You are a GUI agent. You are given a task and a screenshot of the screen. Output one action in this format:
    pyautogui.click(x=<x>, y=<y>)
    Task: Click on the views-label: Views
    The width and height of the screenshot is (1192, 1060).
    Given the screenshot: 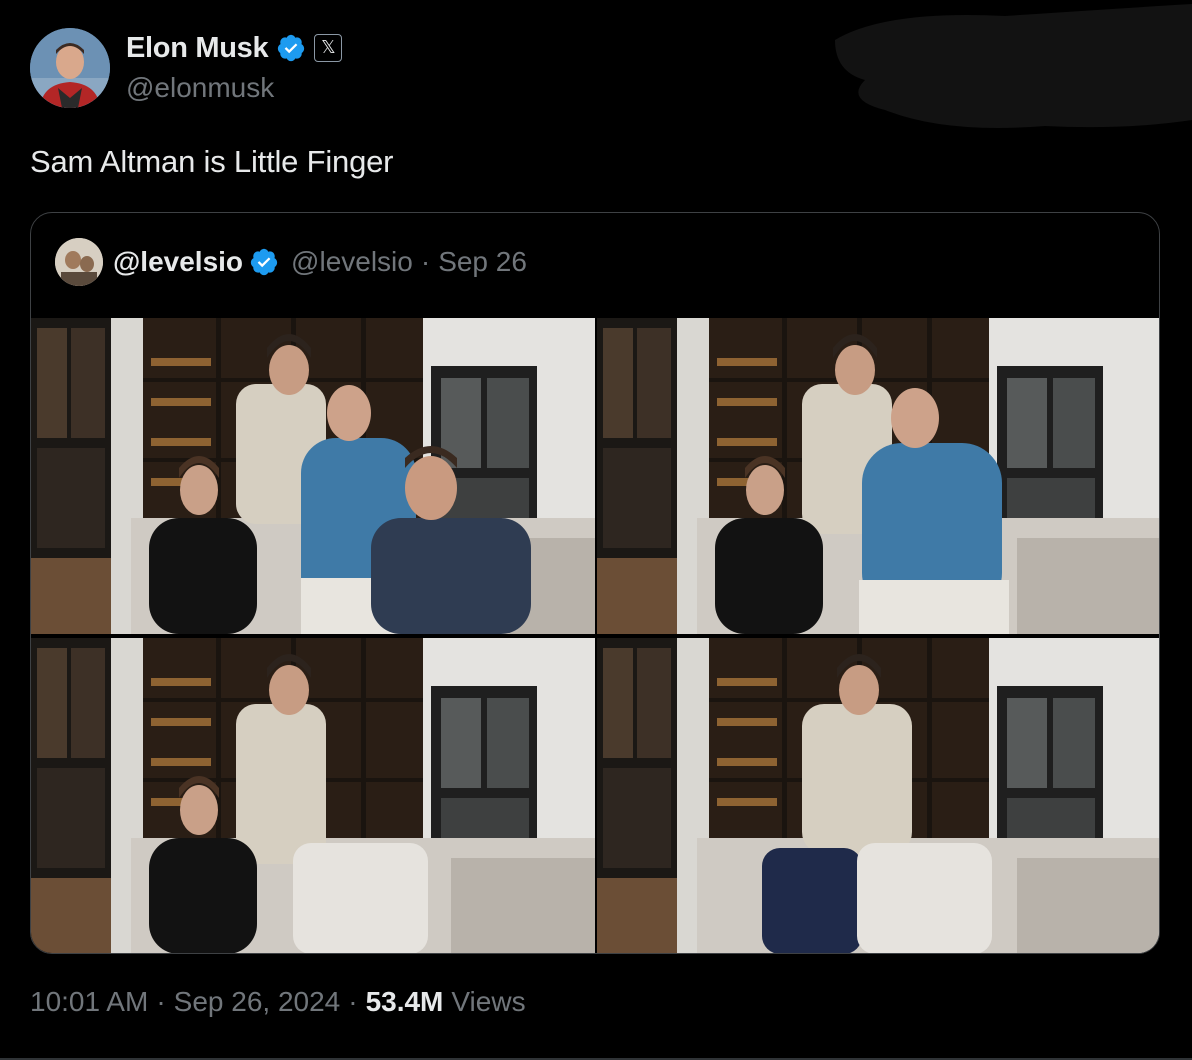 What is the action you would take?
    pyautogui.click(x=488, y=1002)
    